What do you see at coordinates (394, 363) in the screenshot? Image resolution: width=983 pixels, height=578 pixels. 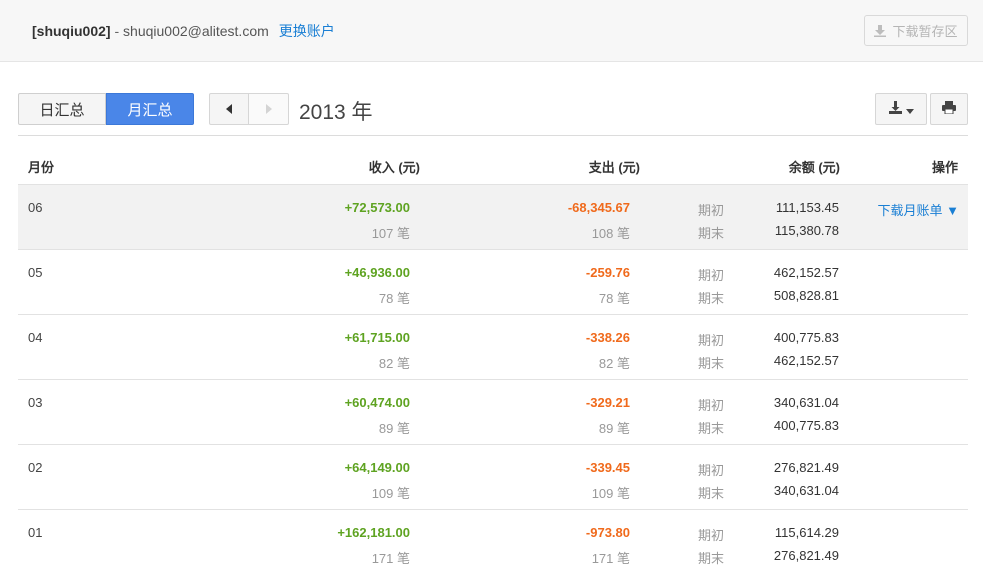 I see `income-count: 82 笔` at bounding box center [394, 363].